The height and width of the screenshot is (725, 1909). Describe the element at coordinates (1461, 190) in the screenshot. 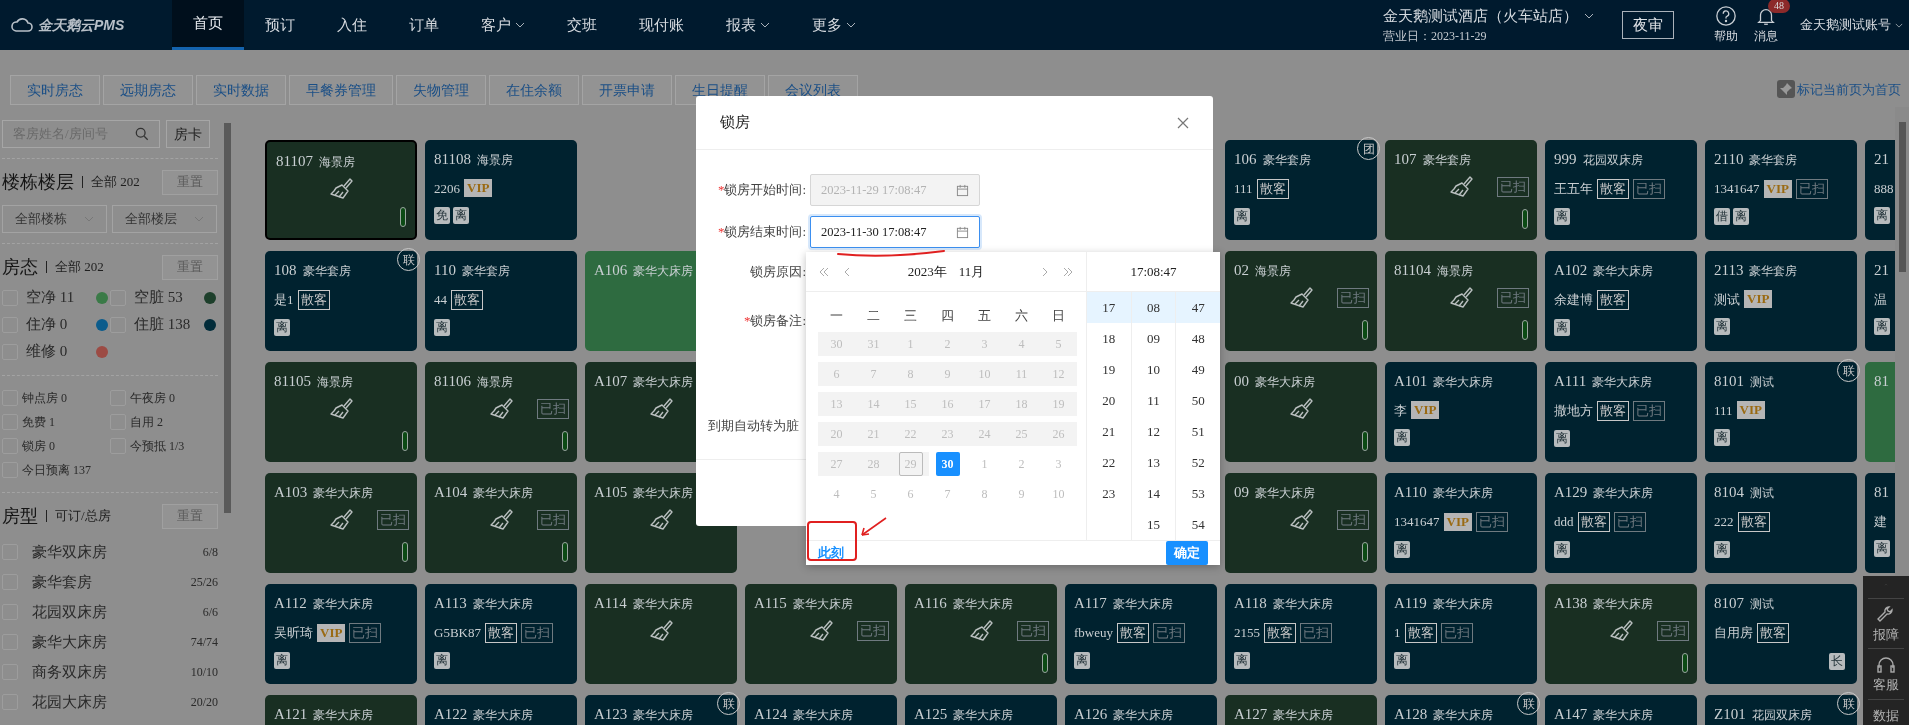

I see `room-card: 107 豪华套房 已扫` at that location.